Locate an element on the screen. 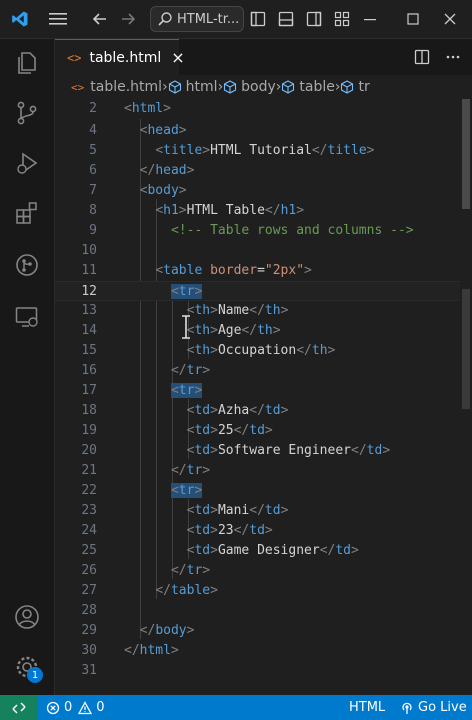  vertical-scrollbar is located at coordinates (466, 397).